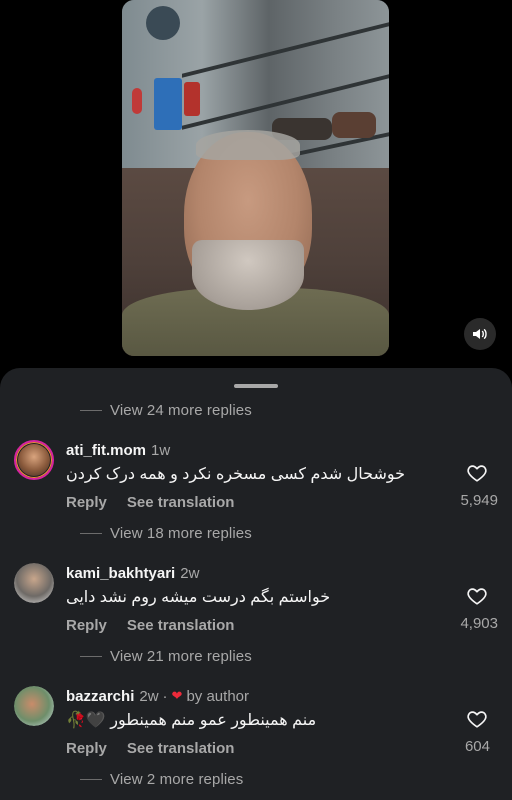  Describe the element at coordinates (120, 573) in the screenshot. I see `comment-username: kami_bakhtyari` at that location.